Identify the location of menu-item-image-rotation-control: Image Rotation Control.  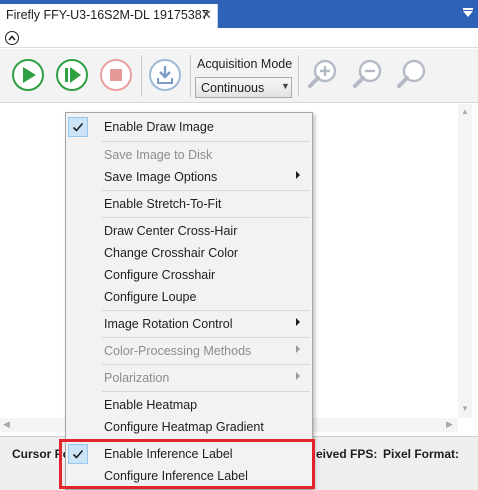
(189, 324).